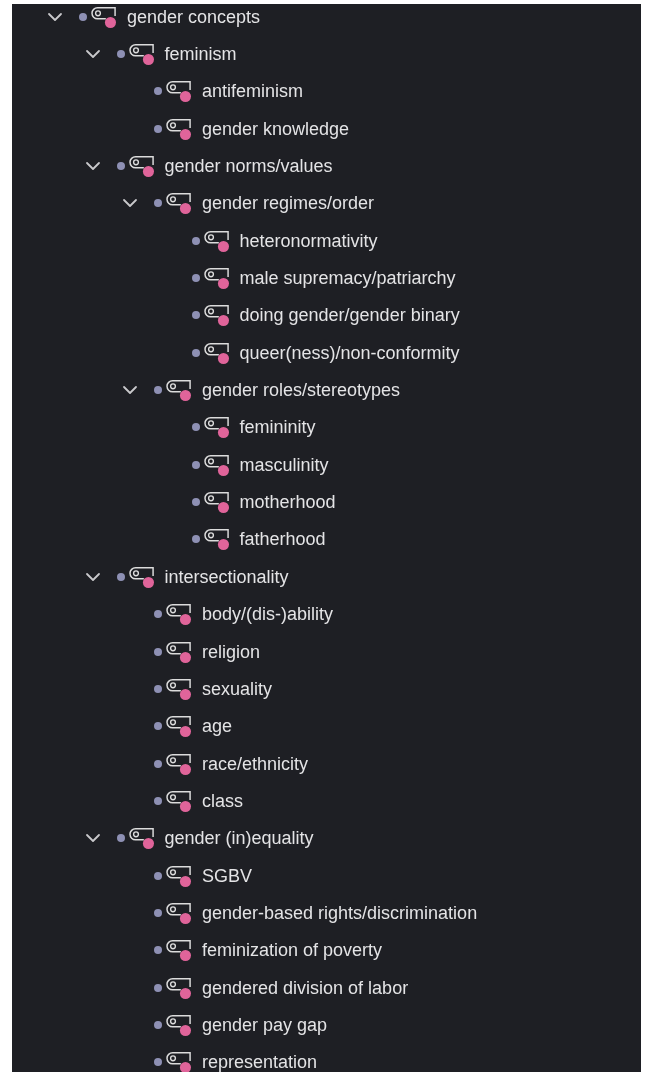 The height and width of the screenshot is (1072, 651). I want to click on tree-item-label: intersectionality, so click(226, 576).